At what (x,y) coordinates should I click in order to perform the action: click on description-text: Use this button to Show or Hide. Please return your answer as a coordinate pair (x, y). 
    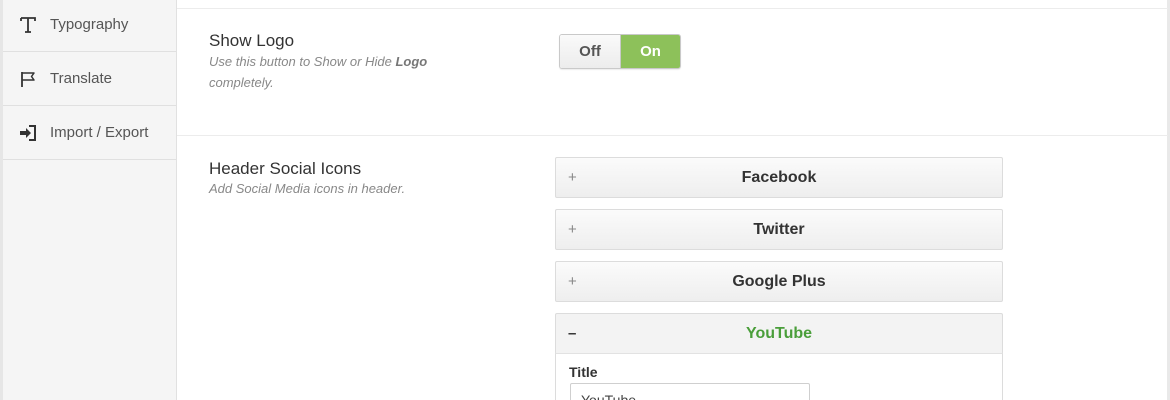
    Looking at the image, I should click on (302, 61).